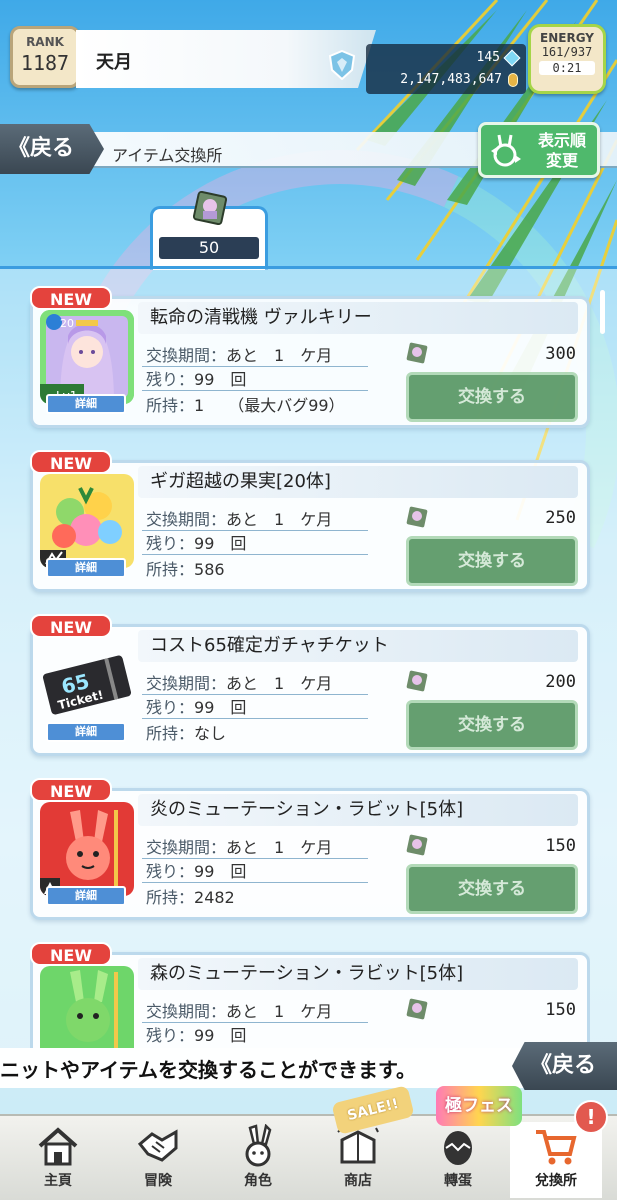 The image size is (617, 1200). I want to click on festival-badge: 極フェス, so click(479, 1106).